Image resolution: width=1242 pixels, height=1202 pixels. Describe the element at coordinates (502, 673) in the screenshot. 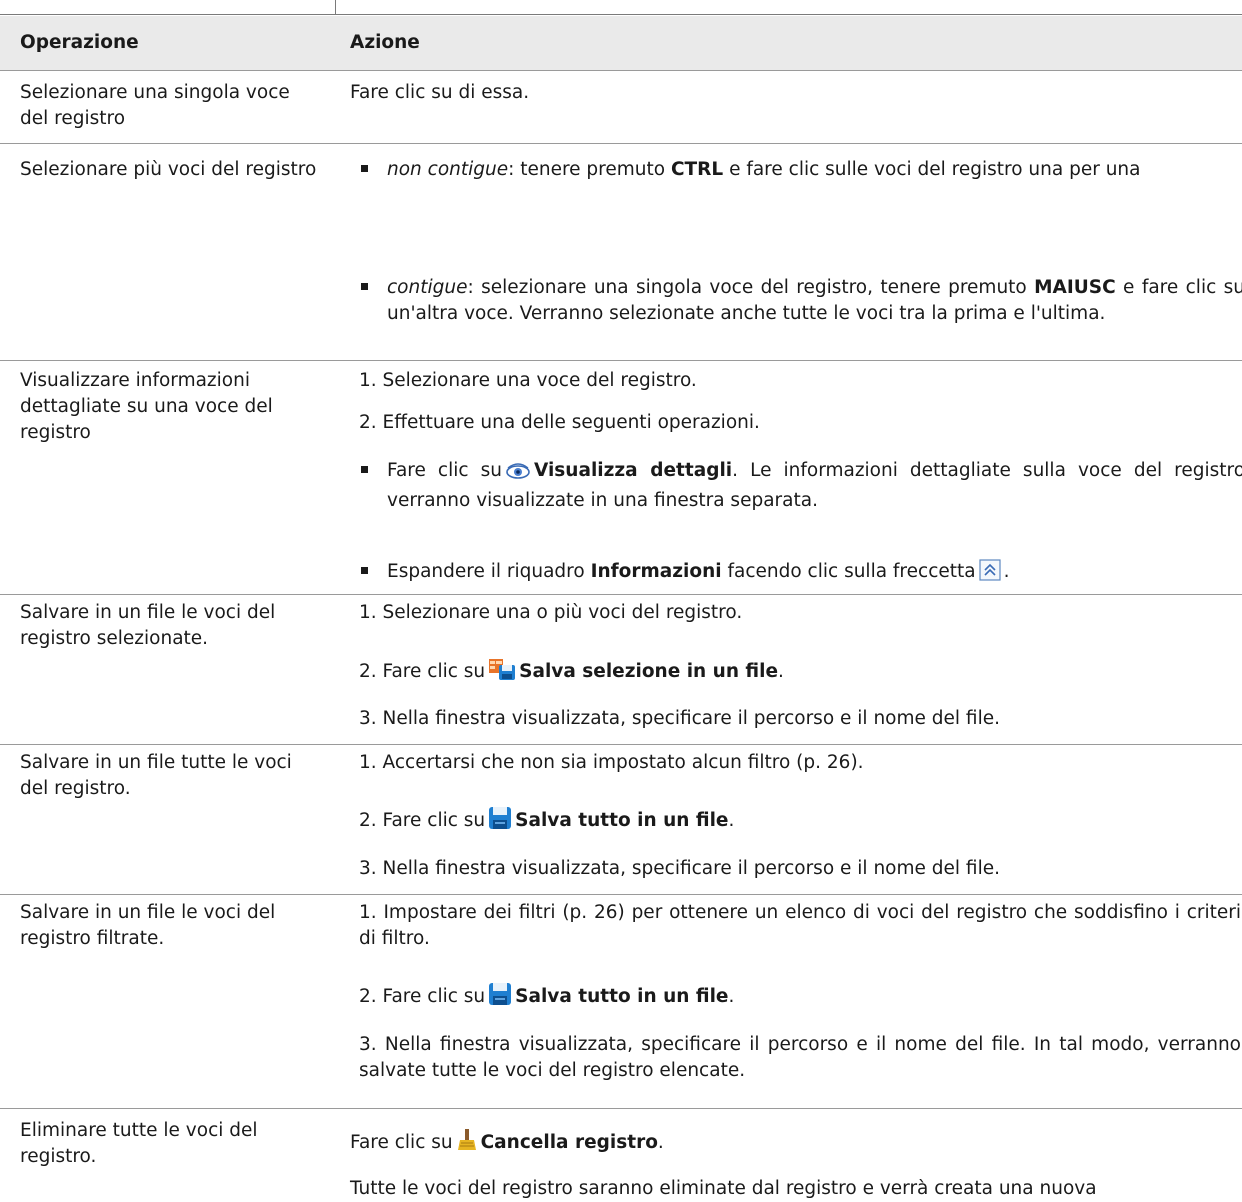

I see `save-selection-icon` at that location.